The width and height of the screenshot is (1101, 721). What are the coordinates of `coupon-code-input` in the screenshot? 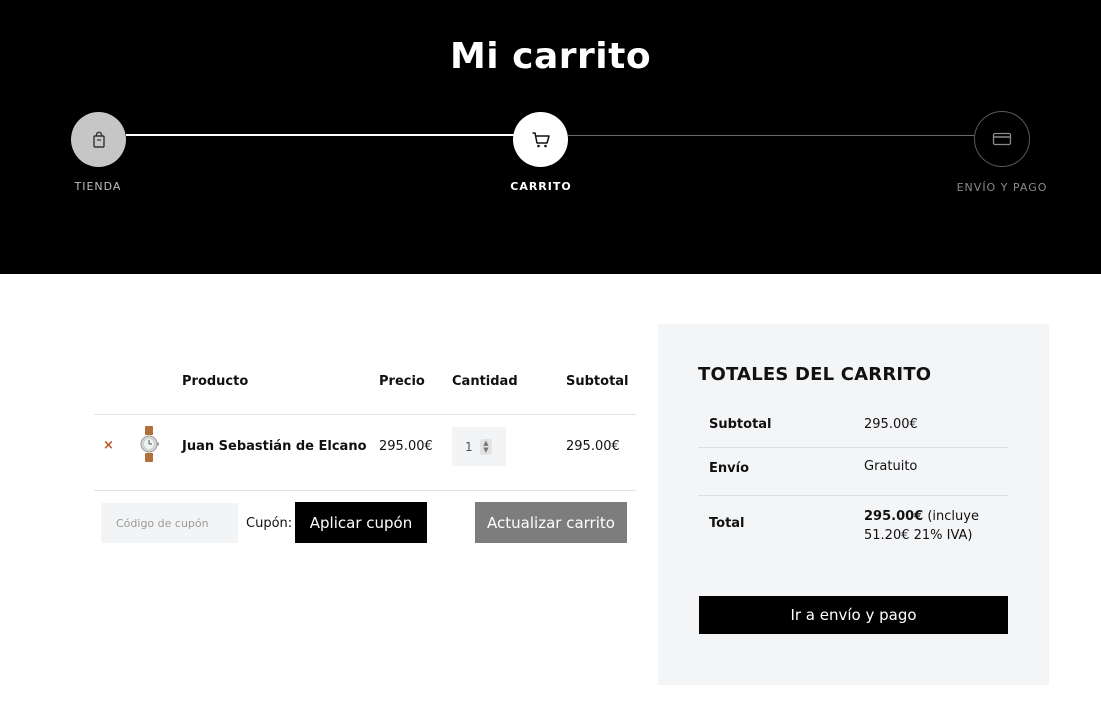 It's located at (169, 523).